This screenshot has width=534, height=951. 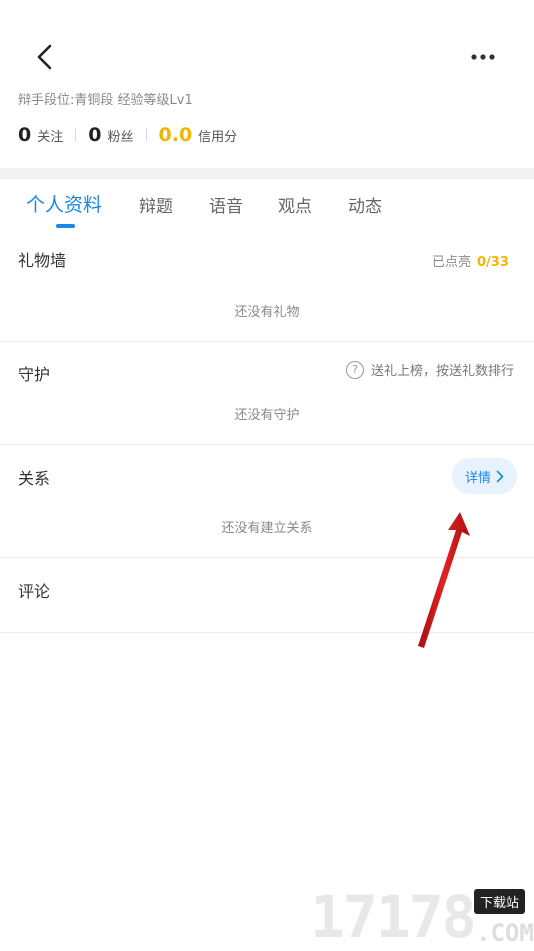 I want to click on relations-detail-button: 详情, so click(x=484, y=476).